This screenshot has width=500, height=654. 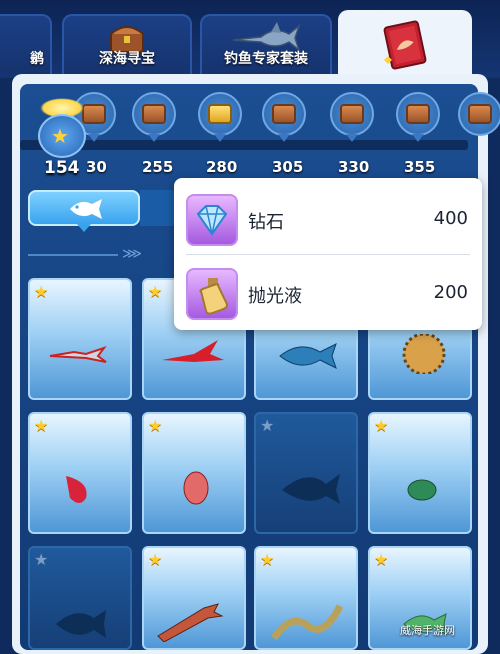 I want to click on red-book-icon, so click(x=405, y=47).